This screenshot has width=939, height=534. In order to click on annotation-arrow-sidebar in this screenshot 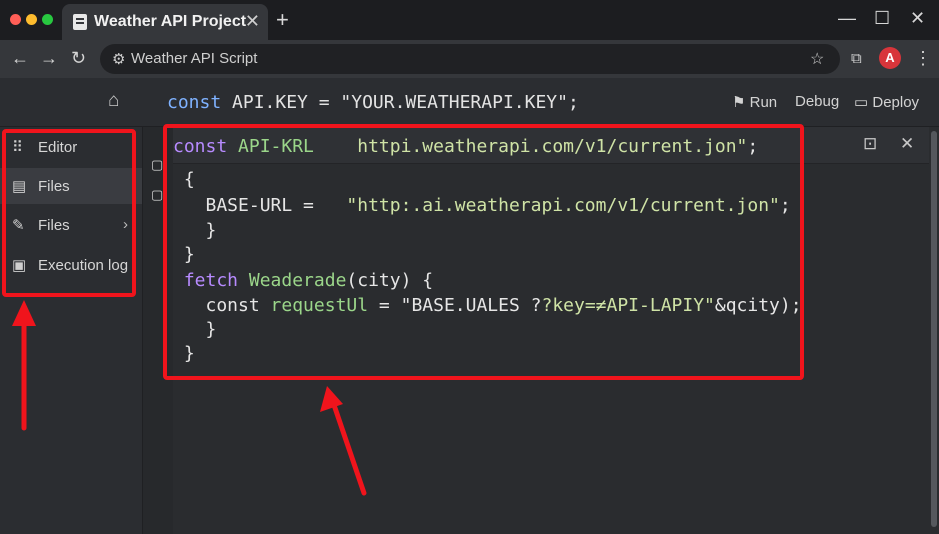, I will do `click(24, 365)`.